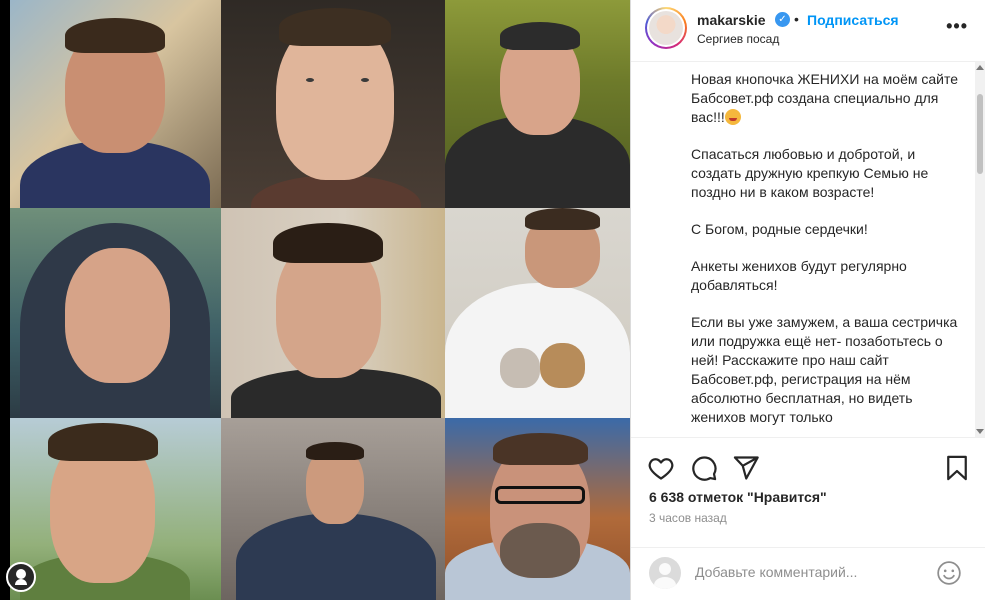 The height and width of the screenshot is (600, 985). Describe the element at coordinates (688, 518) in the screenshot. I see `post-timestamp: 3 часов назад` at that location.